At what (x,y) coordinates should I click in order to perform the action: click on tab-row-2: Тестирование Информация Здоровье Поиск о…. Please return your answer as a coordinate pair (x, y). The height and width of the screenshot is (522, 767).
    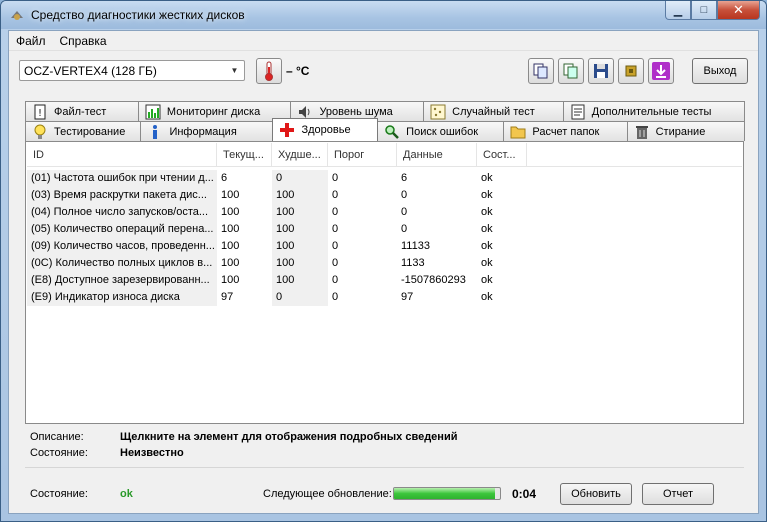
    Looking at the image, I should click on (385, 129).